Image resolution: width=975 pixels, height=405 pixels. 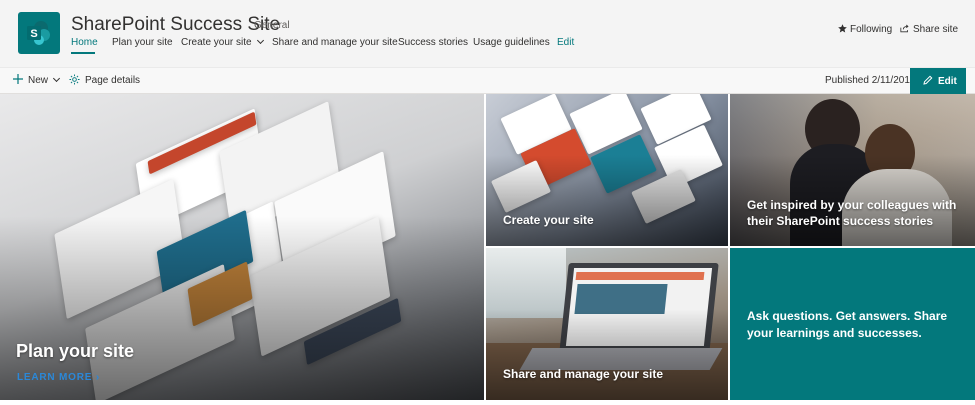 I want to click on hero-title-plan: Plan your site, so click(x=75, y=351).